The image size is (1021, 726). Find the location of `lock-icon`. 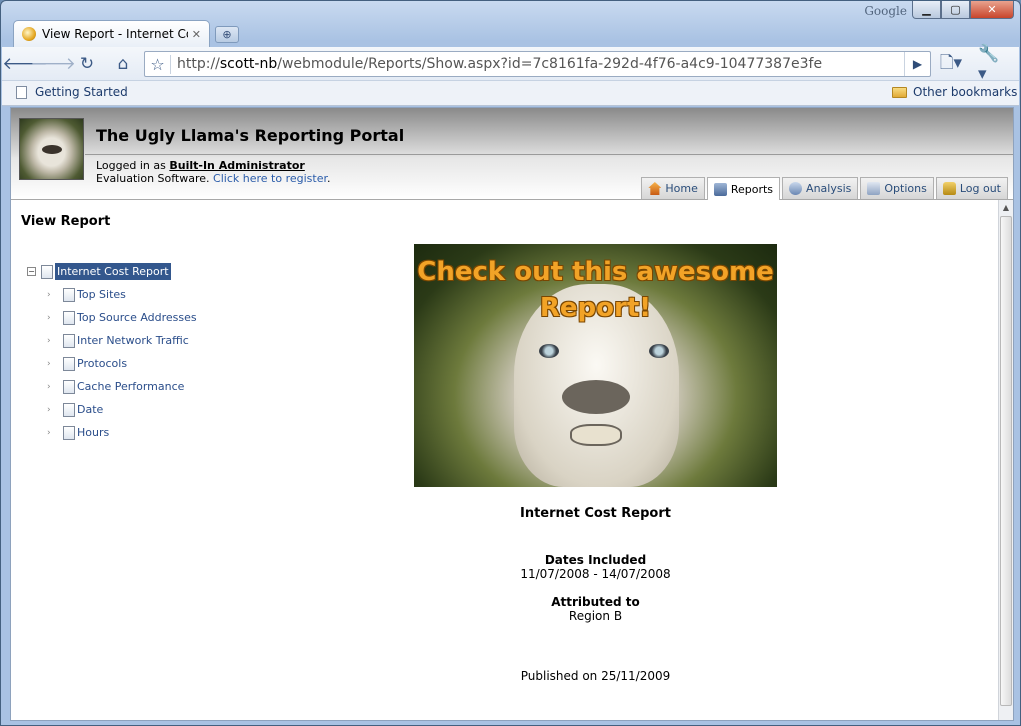

lock-icon is located at coordinates (949, 188).